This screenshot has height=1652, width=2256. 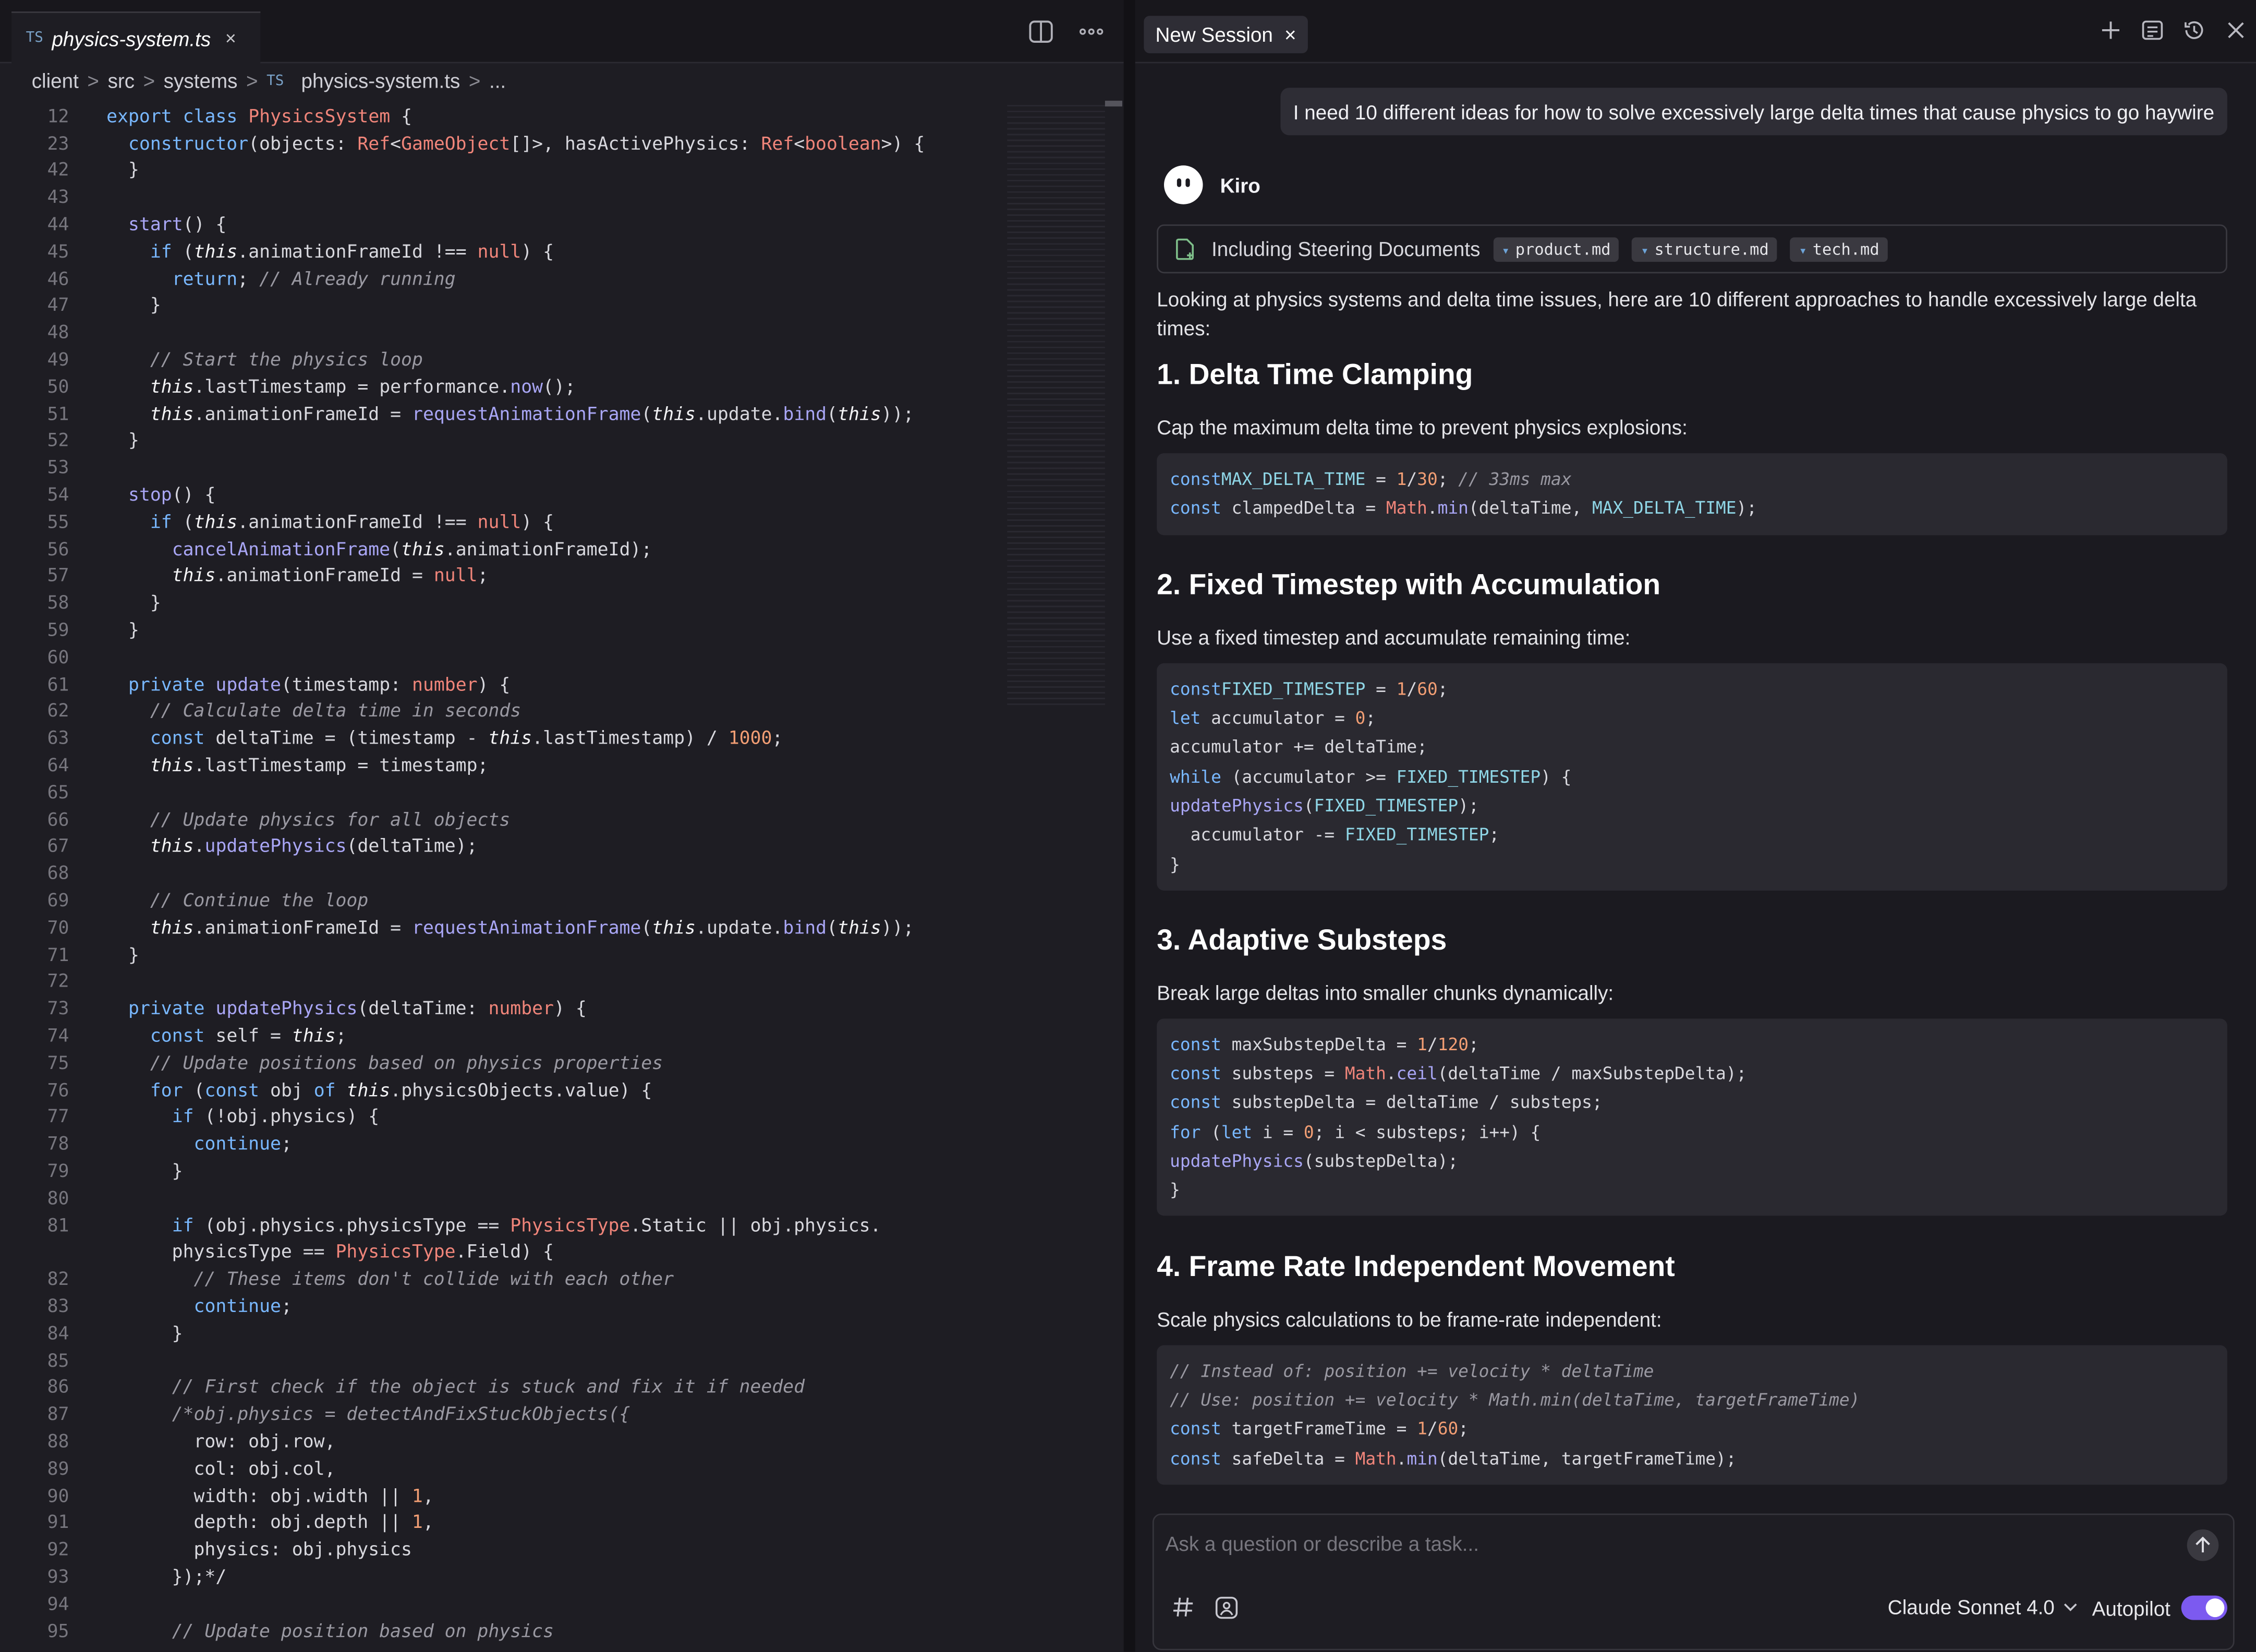 I want to click on line-text: row: obj.row,, so click(x=221, y=1441).